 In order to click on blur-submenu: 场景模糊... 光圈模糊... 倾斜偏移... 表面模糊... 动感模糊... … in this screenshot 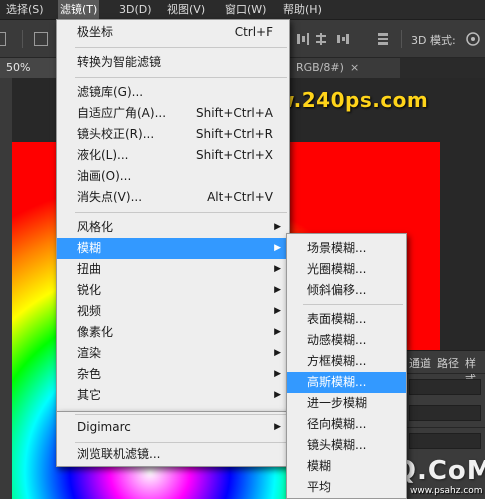, I will do `click(346, 366)`.